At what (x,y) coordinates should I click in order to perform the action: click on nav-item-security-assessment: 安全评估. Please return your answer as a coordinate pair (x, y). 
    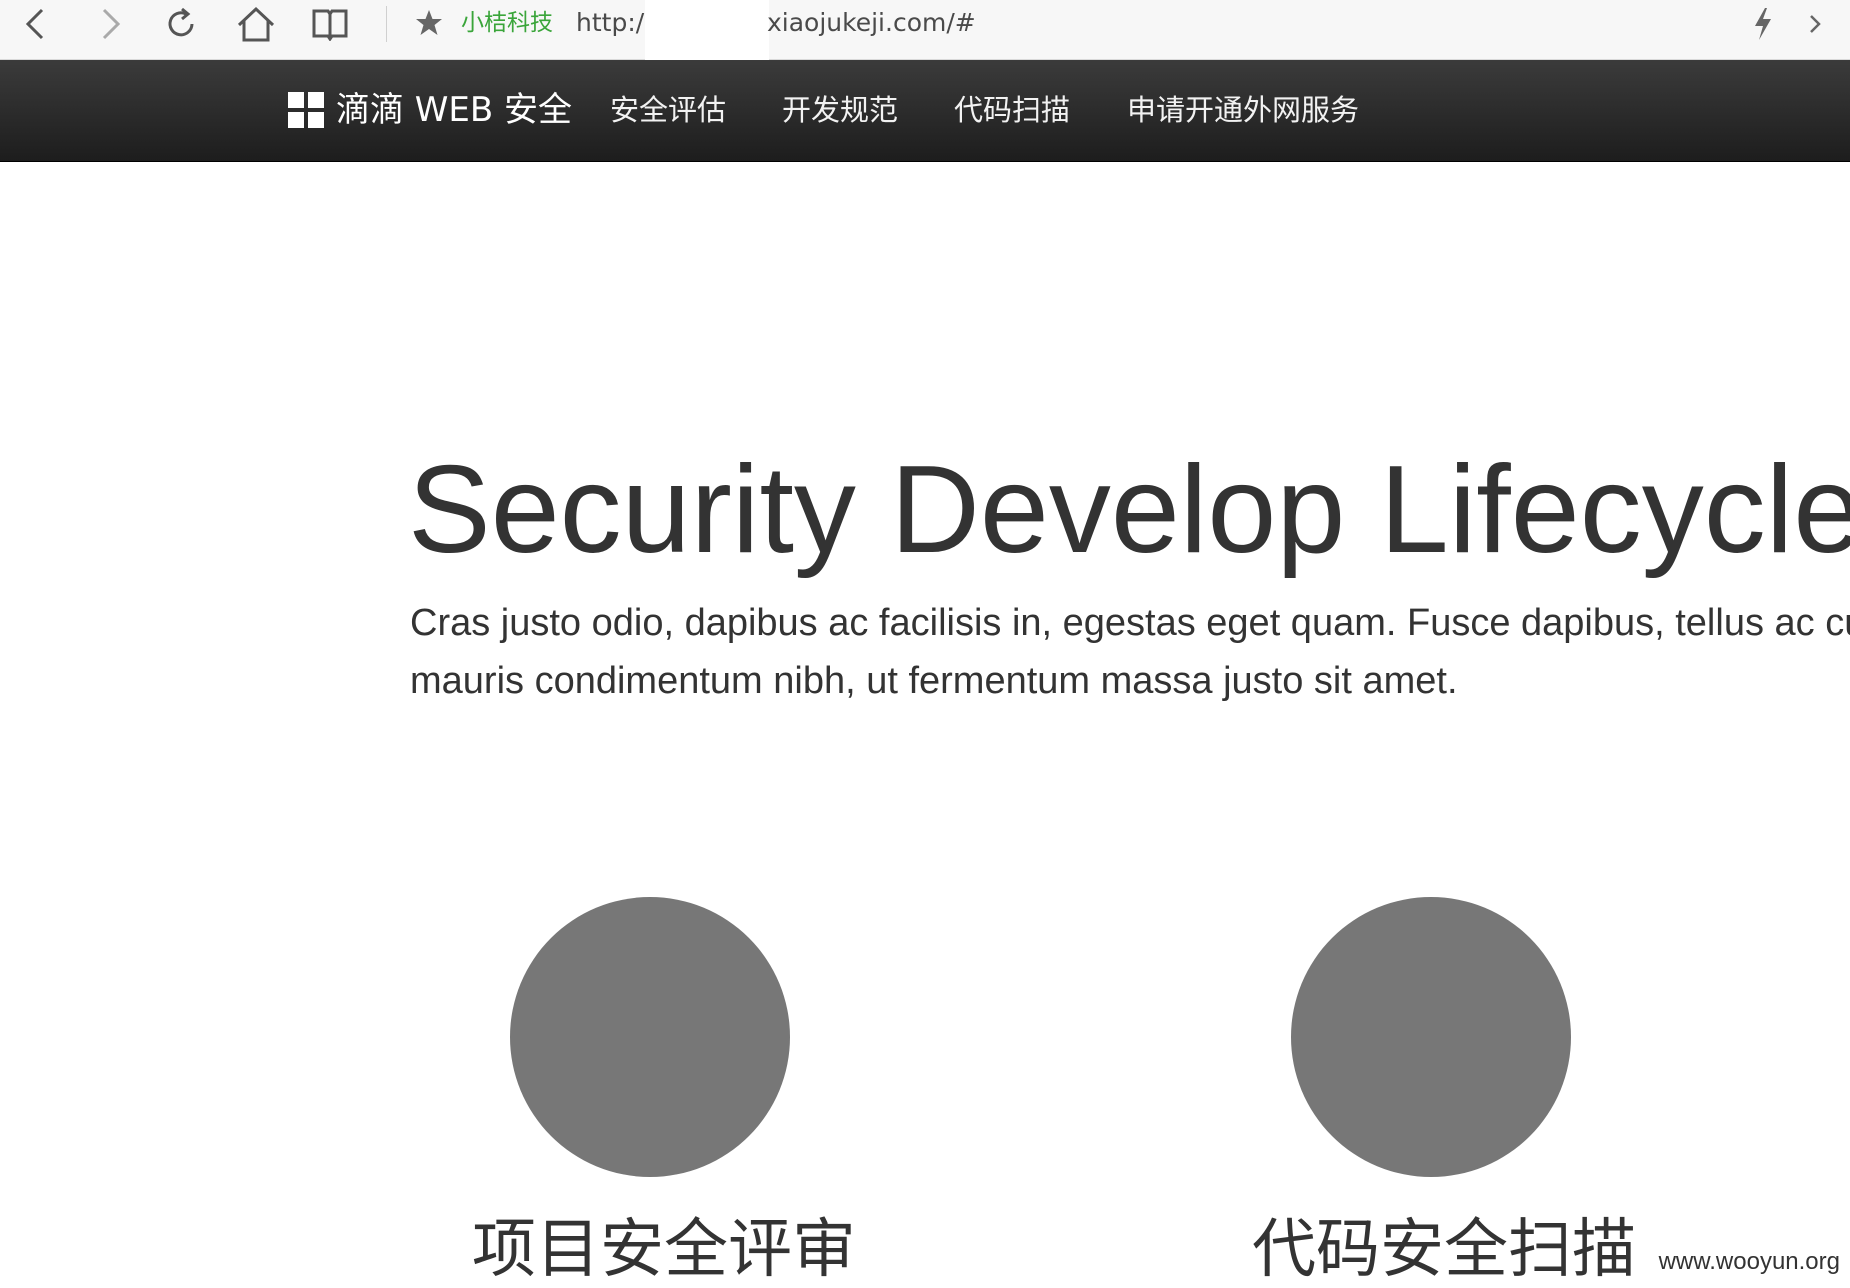
    Looking at the image, I should click on (668, 110).